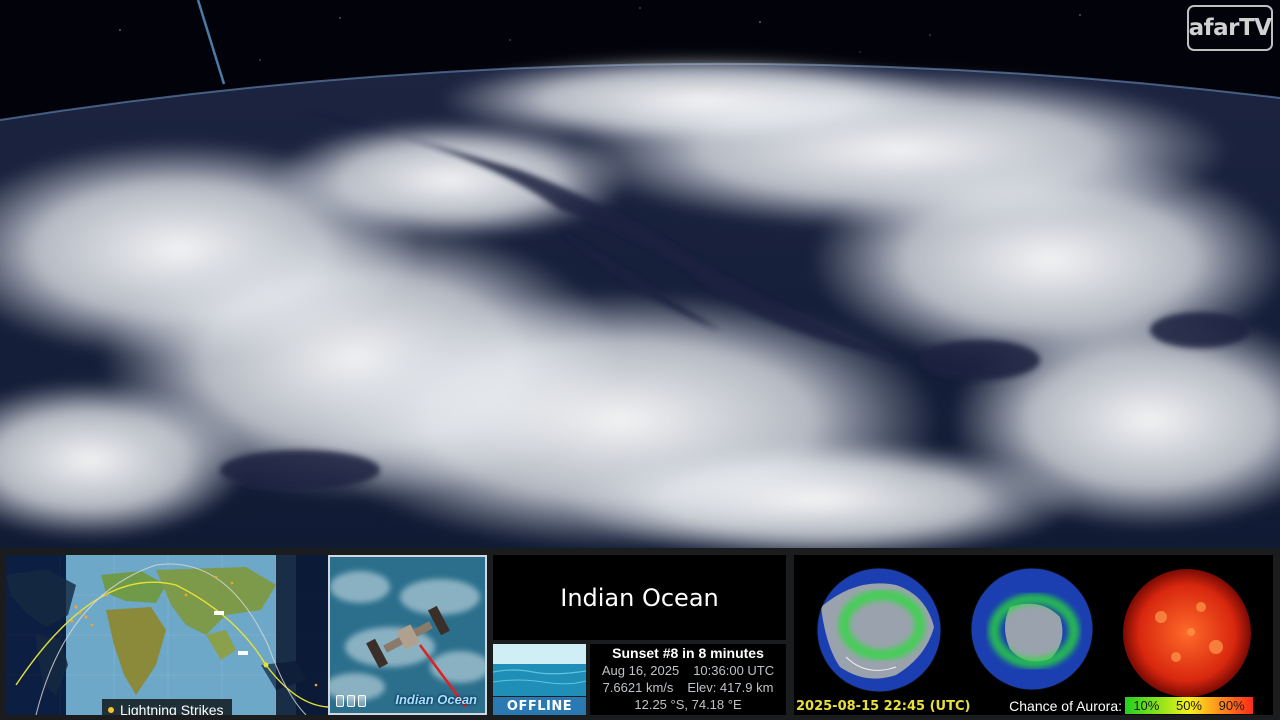 This screenshot has width=1280, height=720. What do you see at coordinates (172, 708) in the screenshot?
I see `lightning-strikes-text: Lightning Strikes` at bounding box center [172, 708].